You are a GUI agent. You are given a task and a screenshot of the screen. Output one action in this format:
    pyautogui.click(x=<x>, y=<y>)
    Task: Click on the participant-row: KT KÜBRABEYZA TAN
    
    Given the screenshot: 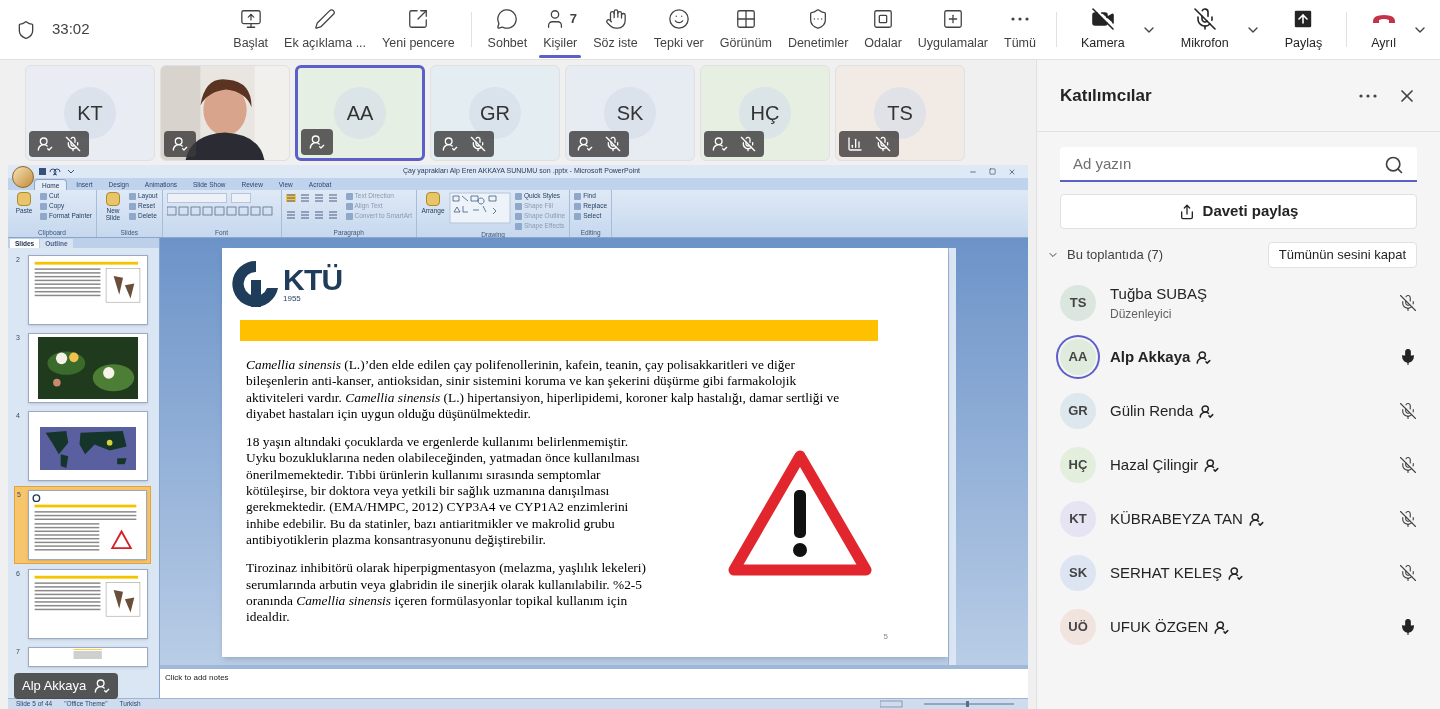 What is the action you would take?
    pyautogui.click(x=1238, y=519)
    